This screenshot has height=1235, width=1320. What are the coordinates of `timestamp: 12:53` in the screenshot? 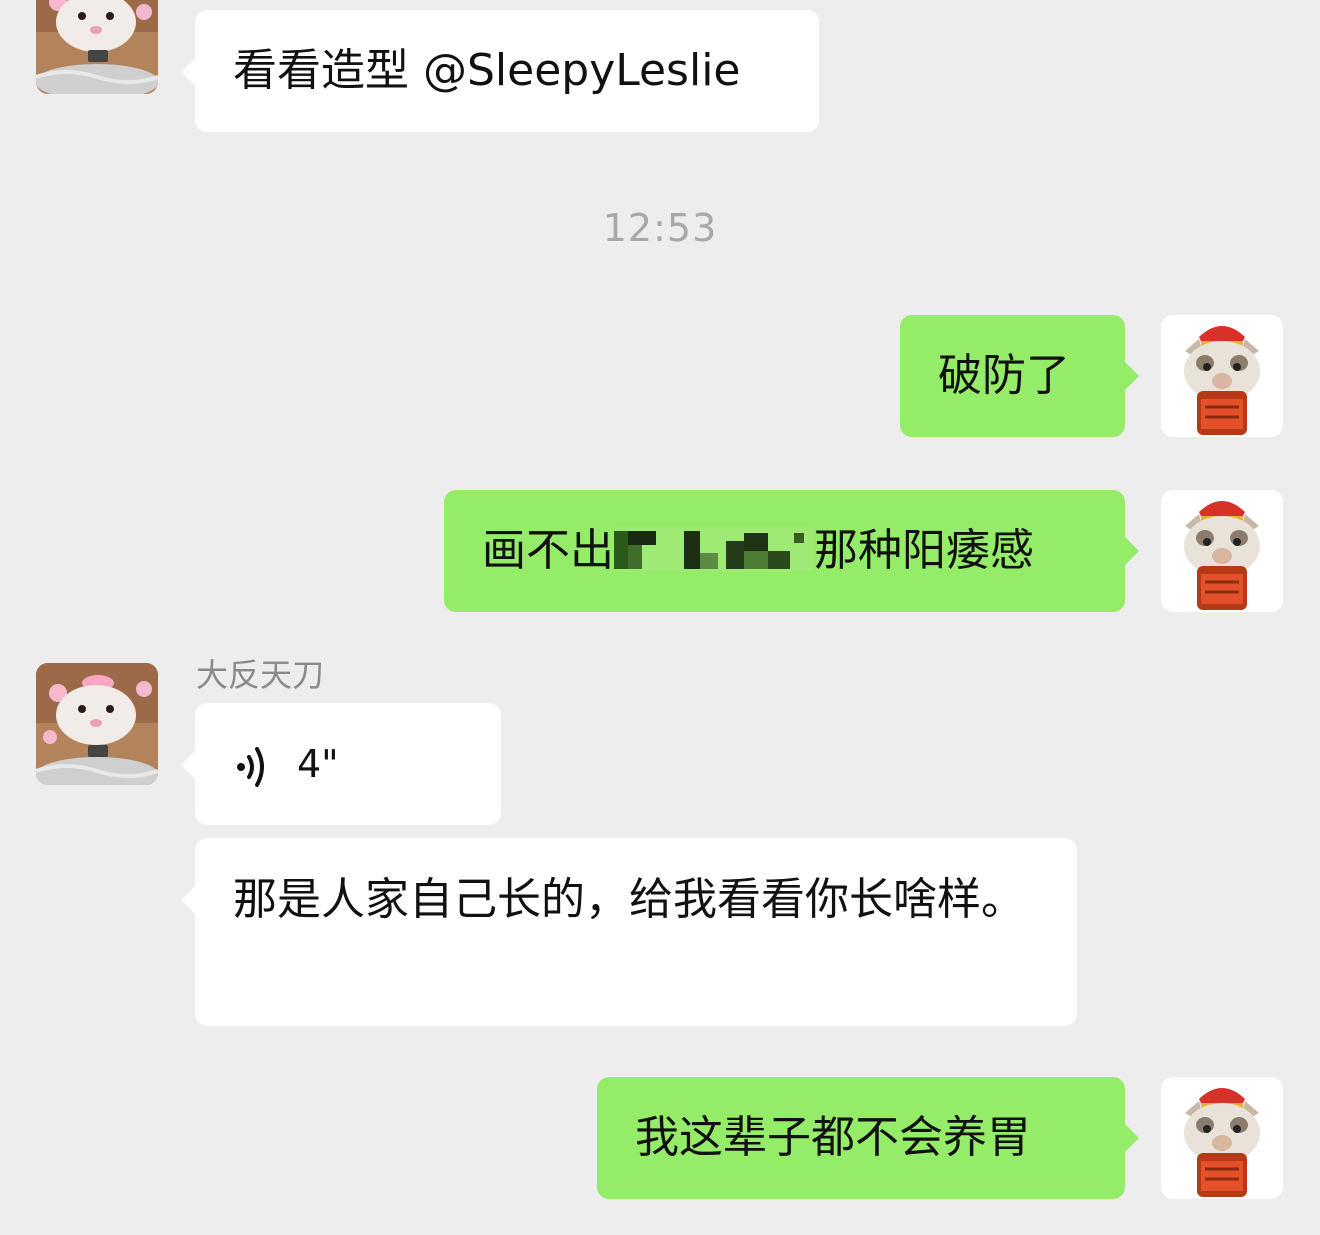 It's located at (660, 228).